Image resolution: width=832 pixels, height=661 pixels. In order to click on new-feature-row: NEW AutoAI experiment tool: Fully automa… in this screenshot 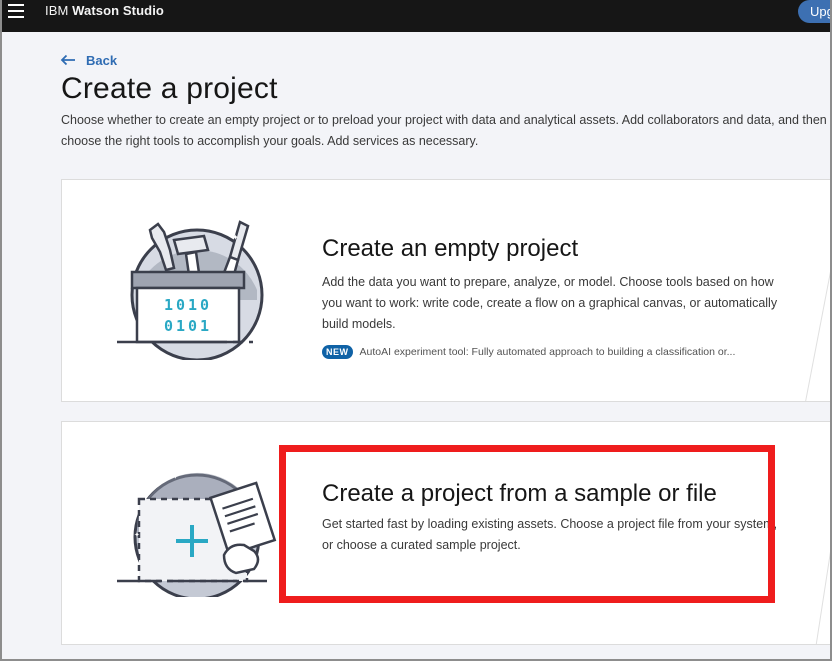, I will do `click(528, 352)`.